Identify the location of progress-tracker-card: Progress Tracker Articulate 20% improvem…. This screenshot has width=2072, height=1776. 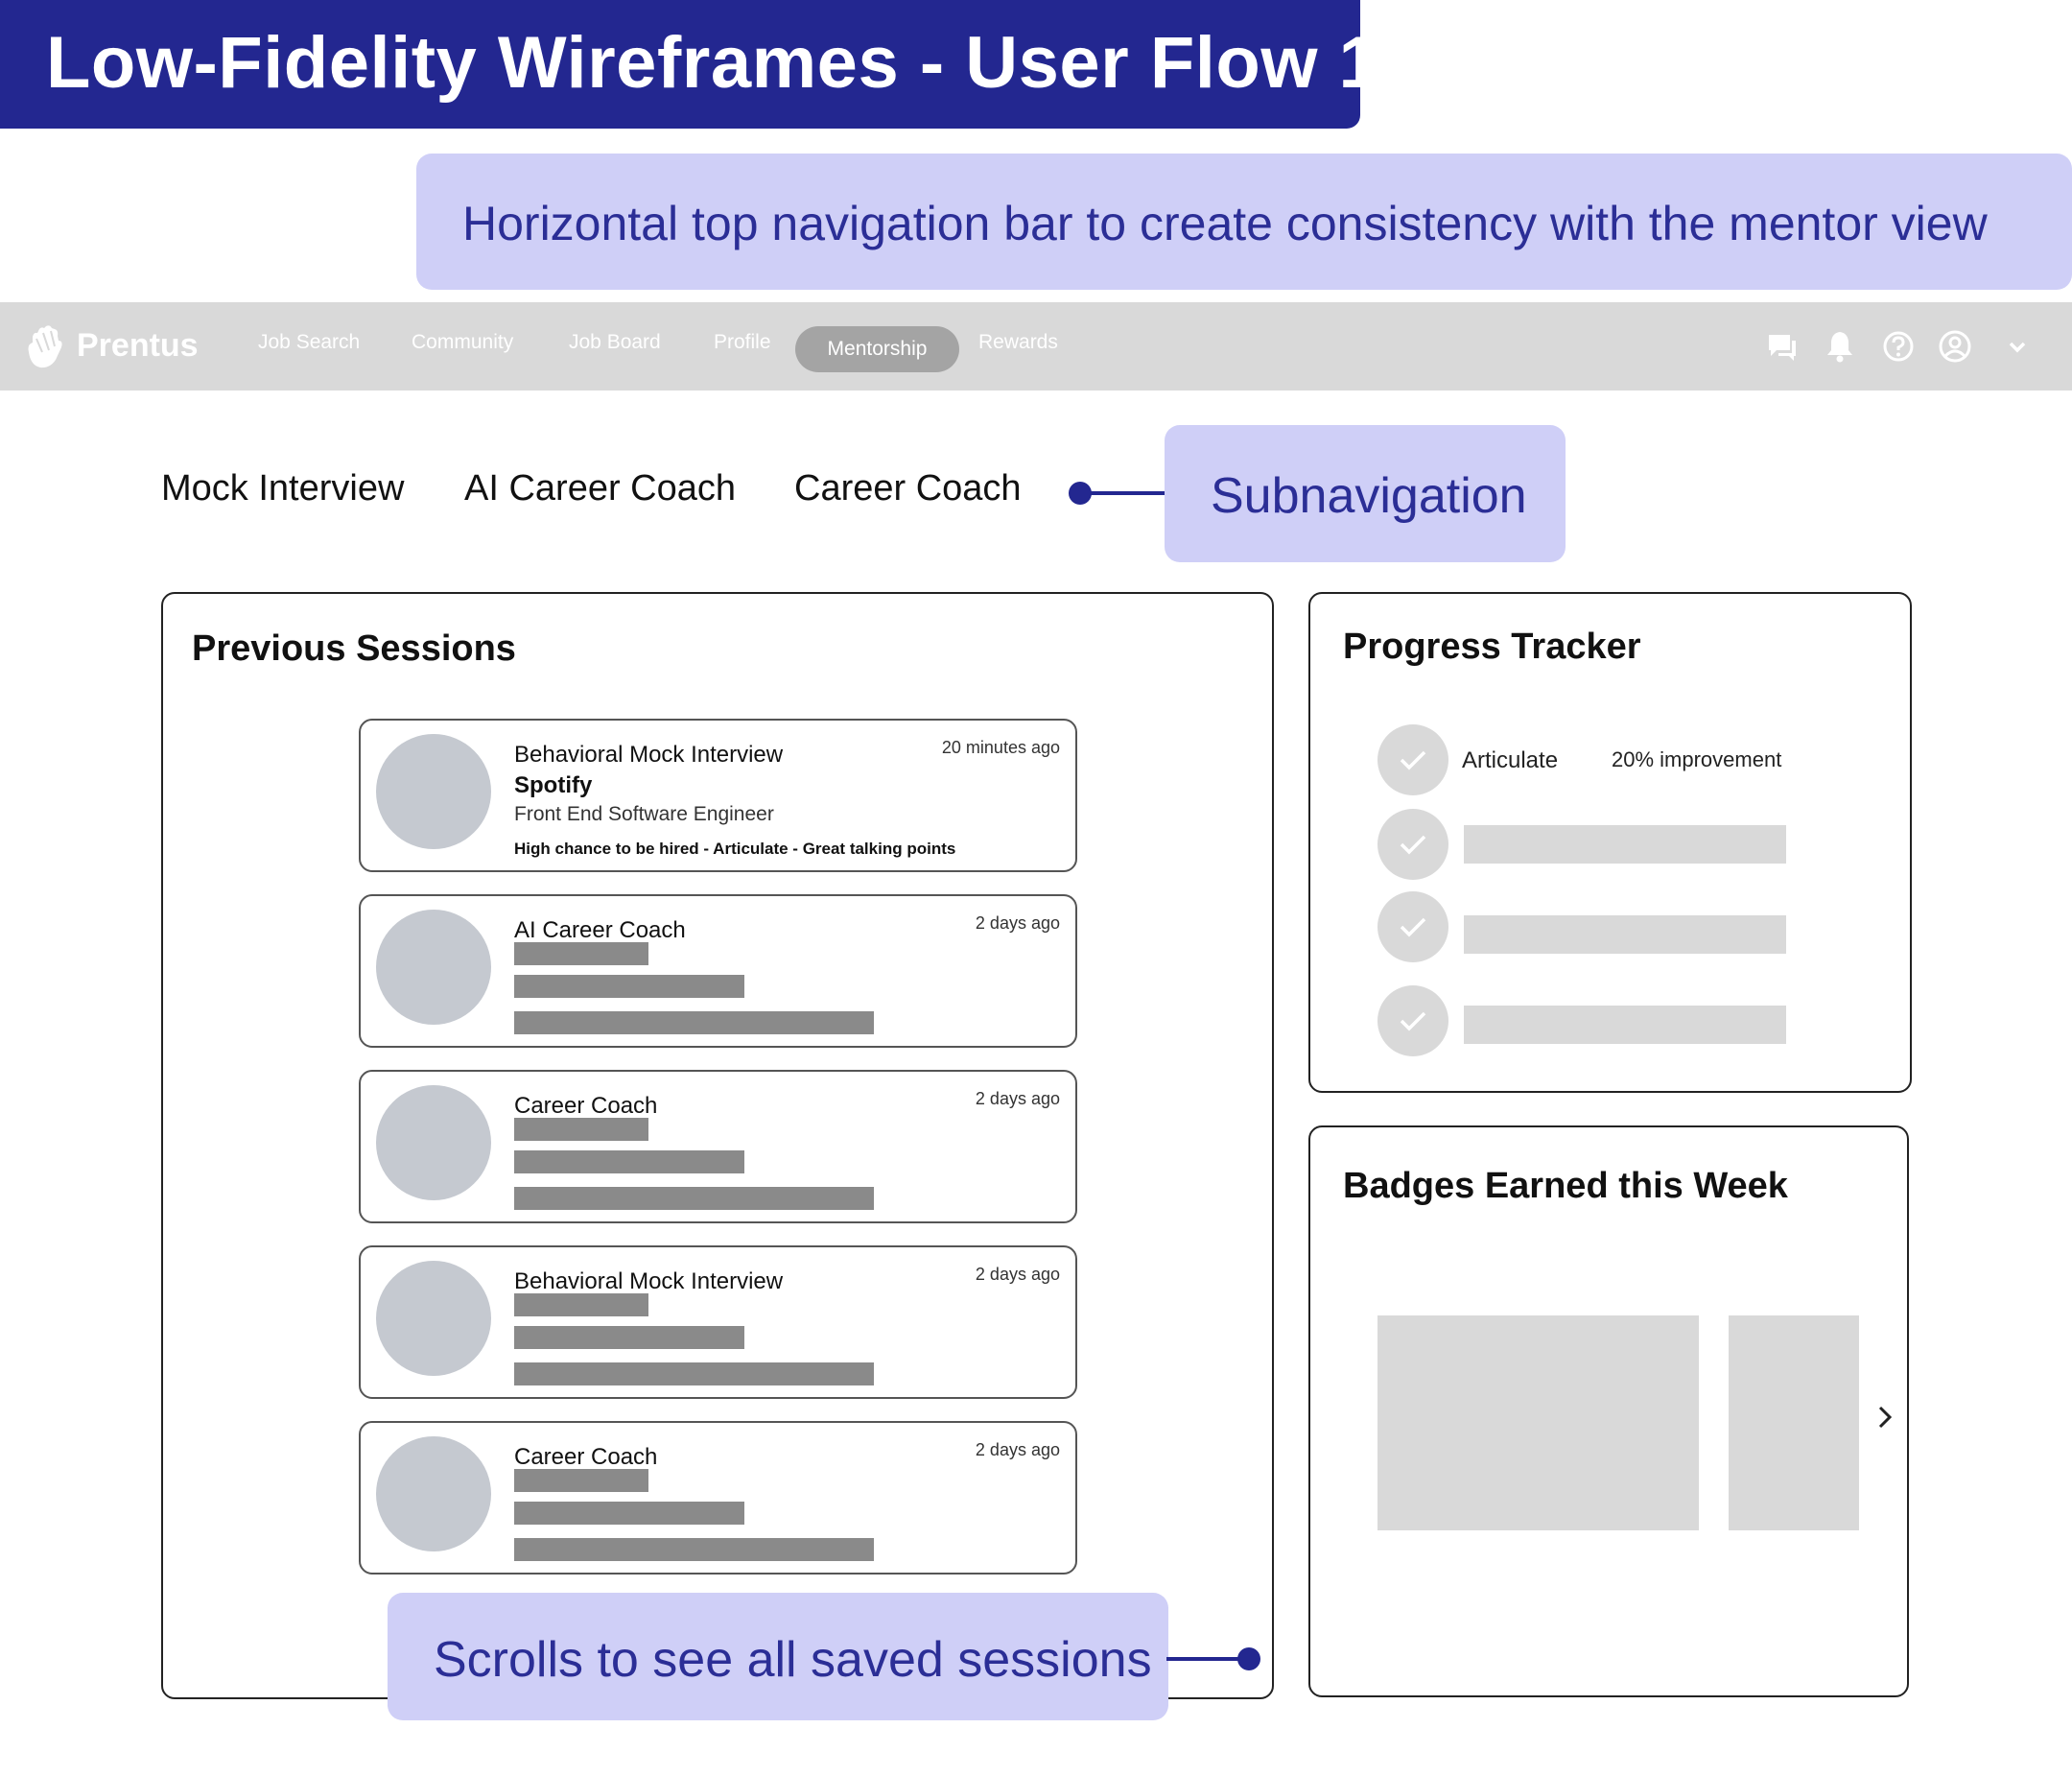
(1610, 843).